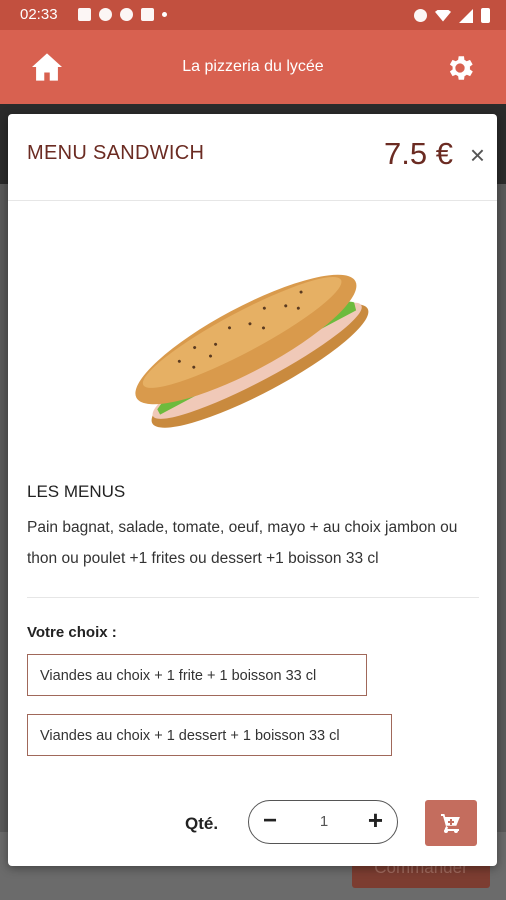  I want to click on product-price: 7.5 €, so click(418, 153).